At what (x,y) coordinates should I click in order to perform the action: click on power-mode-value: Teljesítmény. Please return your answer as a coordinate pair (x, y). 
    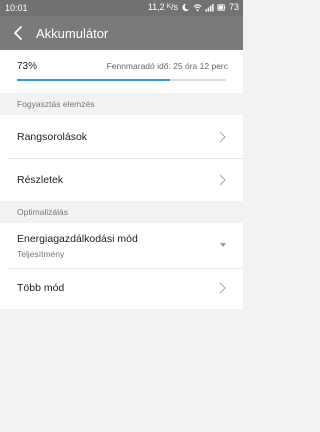
    Looking at the image, I should click on (41, 254).